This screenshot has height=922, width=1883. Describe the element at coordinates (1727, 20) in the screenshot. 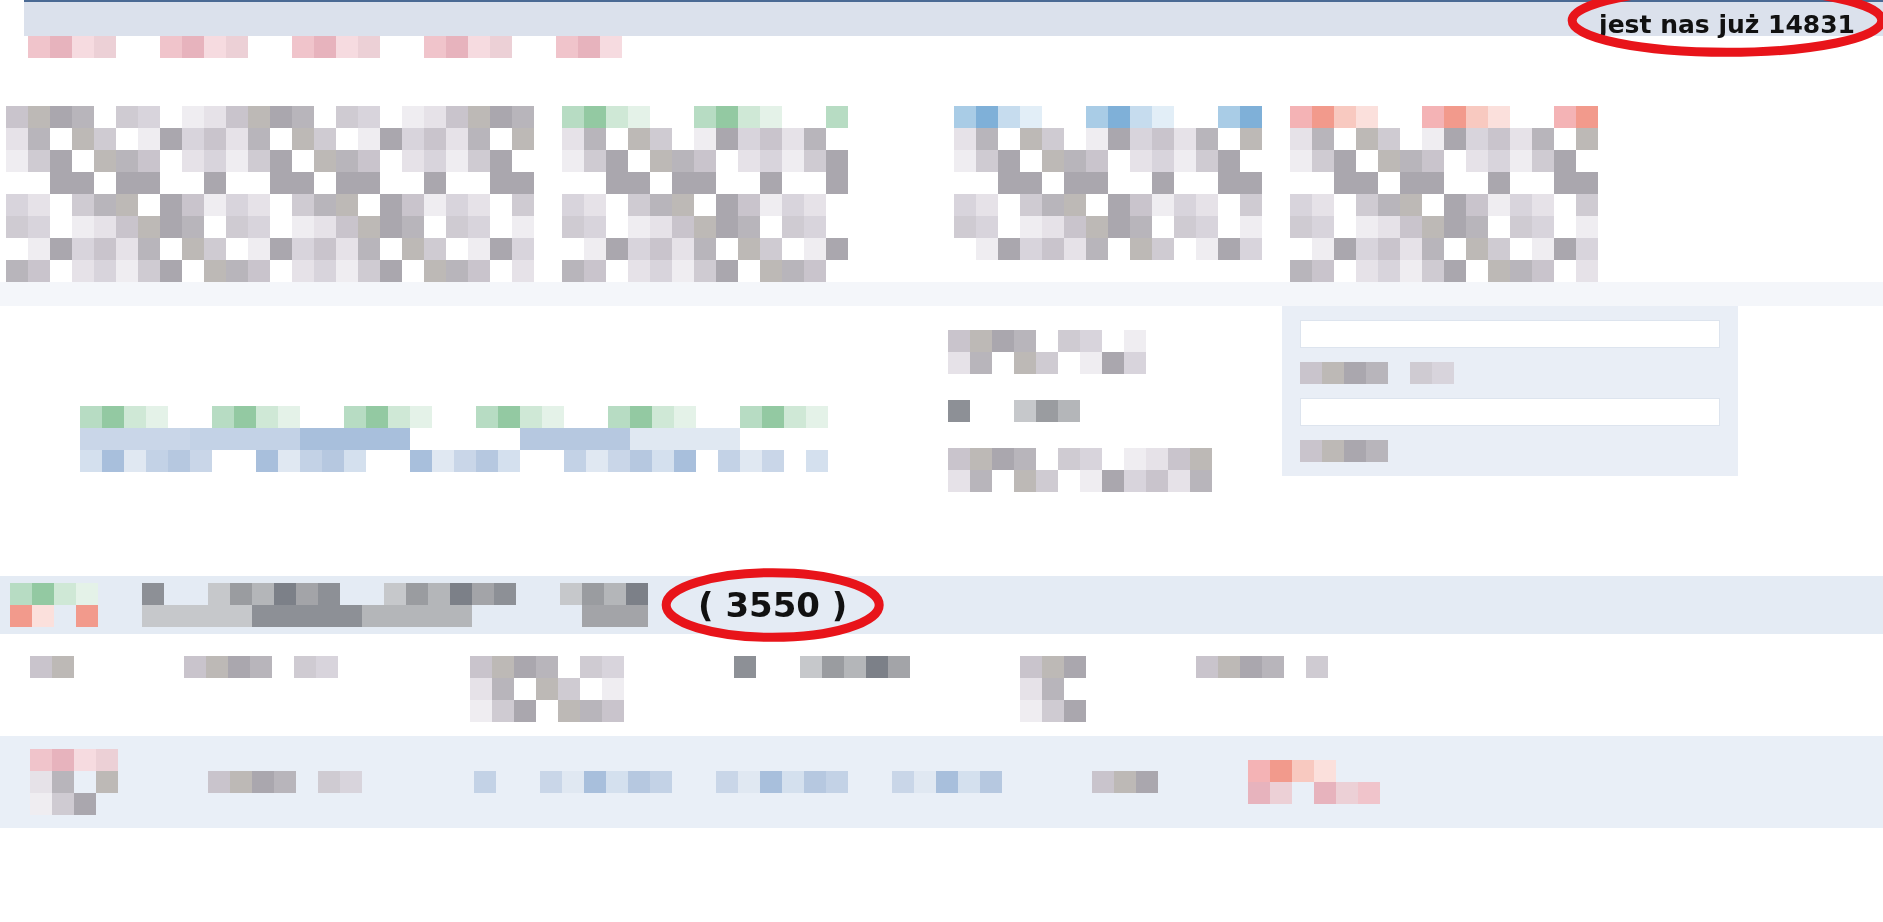

I see `member-count: jest nas już 14831` at that location.